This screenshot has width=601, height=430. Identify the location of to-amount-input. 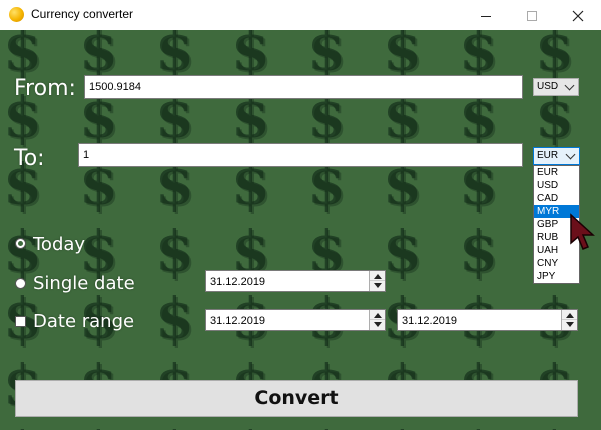
(300, 155).